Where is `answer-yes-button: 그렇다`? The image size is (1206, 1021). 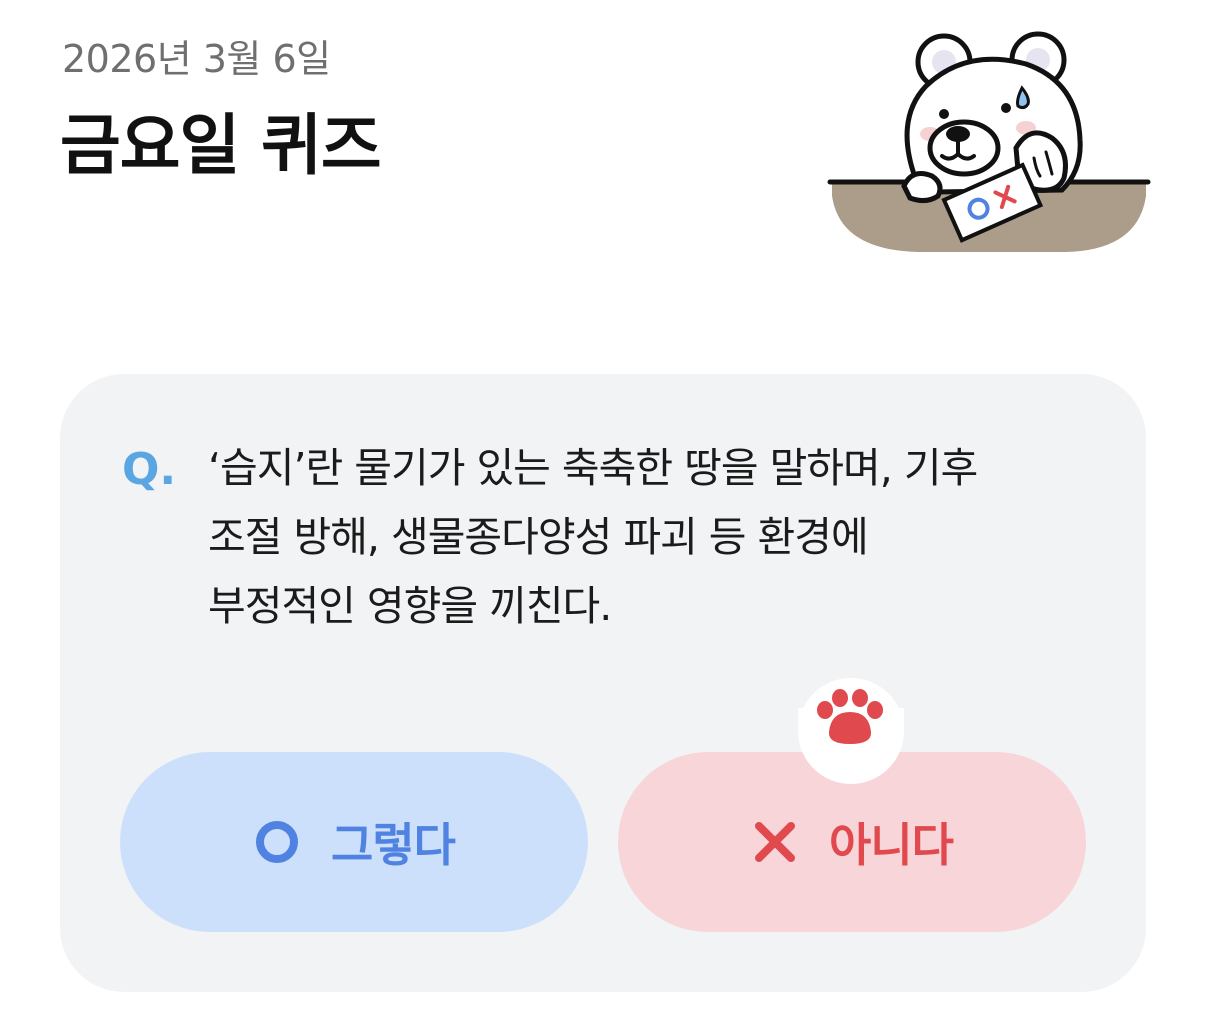
answer-yes-button: 그렇다 is located at coordinates (354, 842).